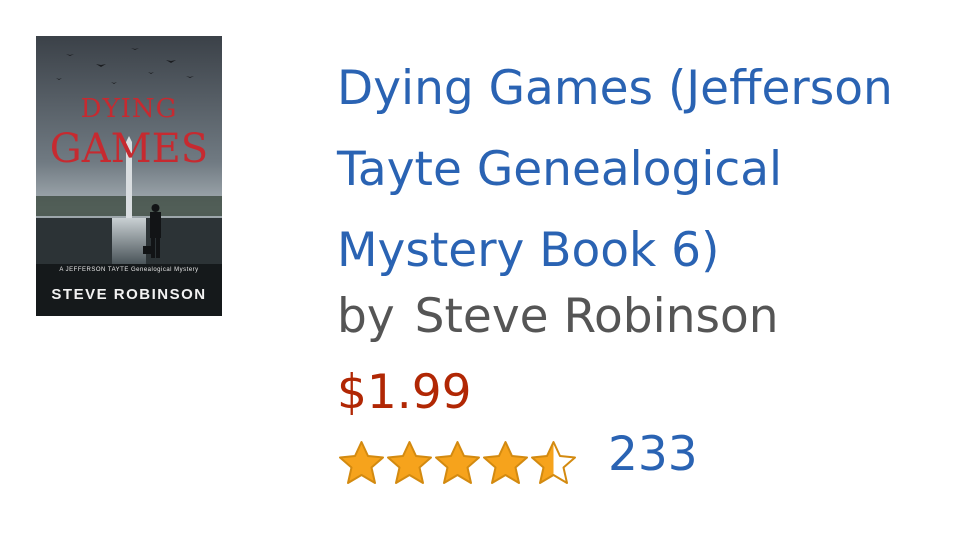 This screenshot has width=960, height=542. Describe the element at coordinates (553, 462) in the screenshot. I see `star-half-icon` at that location.